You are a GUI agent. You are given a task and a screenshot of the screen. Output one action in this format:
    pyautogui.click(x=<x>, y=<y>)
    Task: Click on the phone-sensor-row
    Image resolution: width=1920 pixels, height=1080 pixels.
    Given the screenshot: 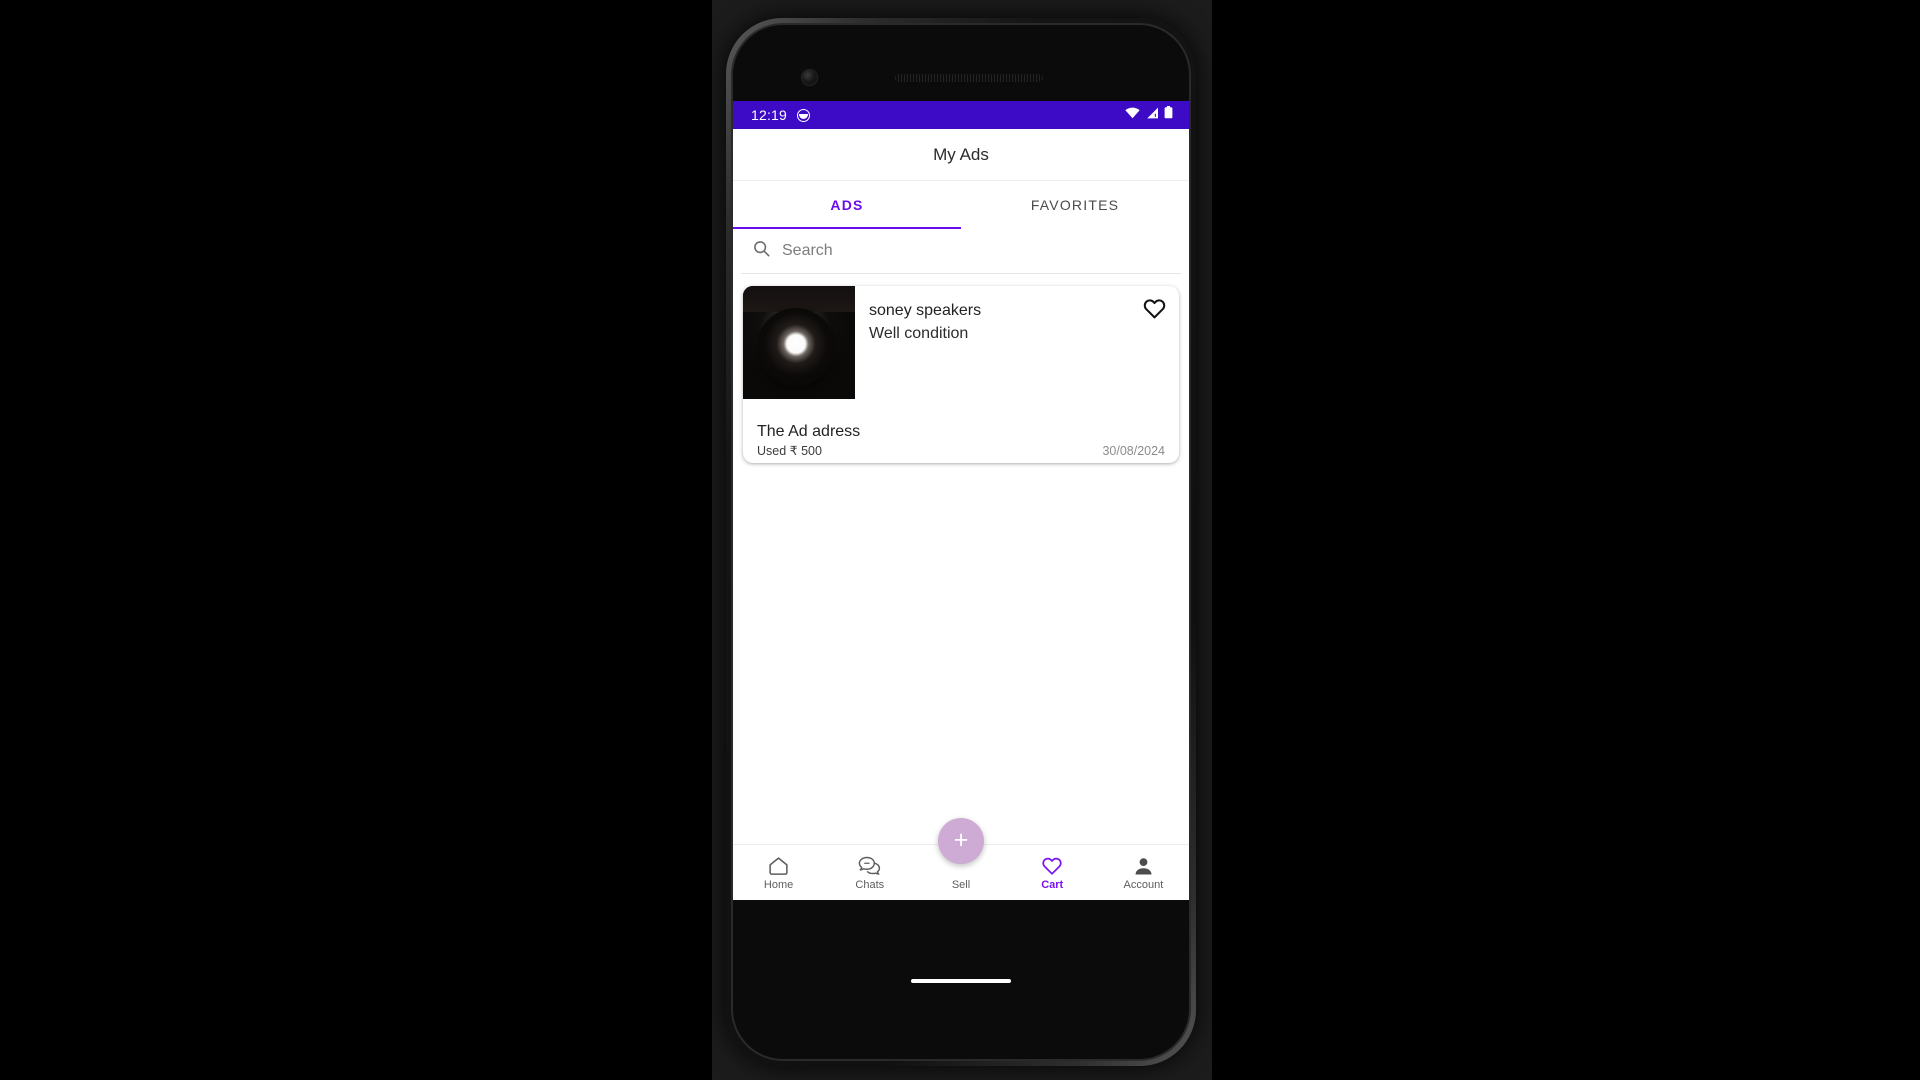 What is the action you would take?
    pyautogui.click(x=961, y=78)
    